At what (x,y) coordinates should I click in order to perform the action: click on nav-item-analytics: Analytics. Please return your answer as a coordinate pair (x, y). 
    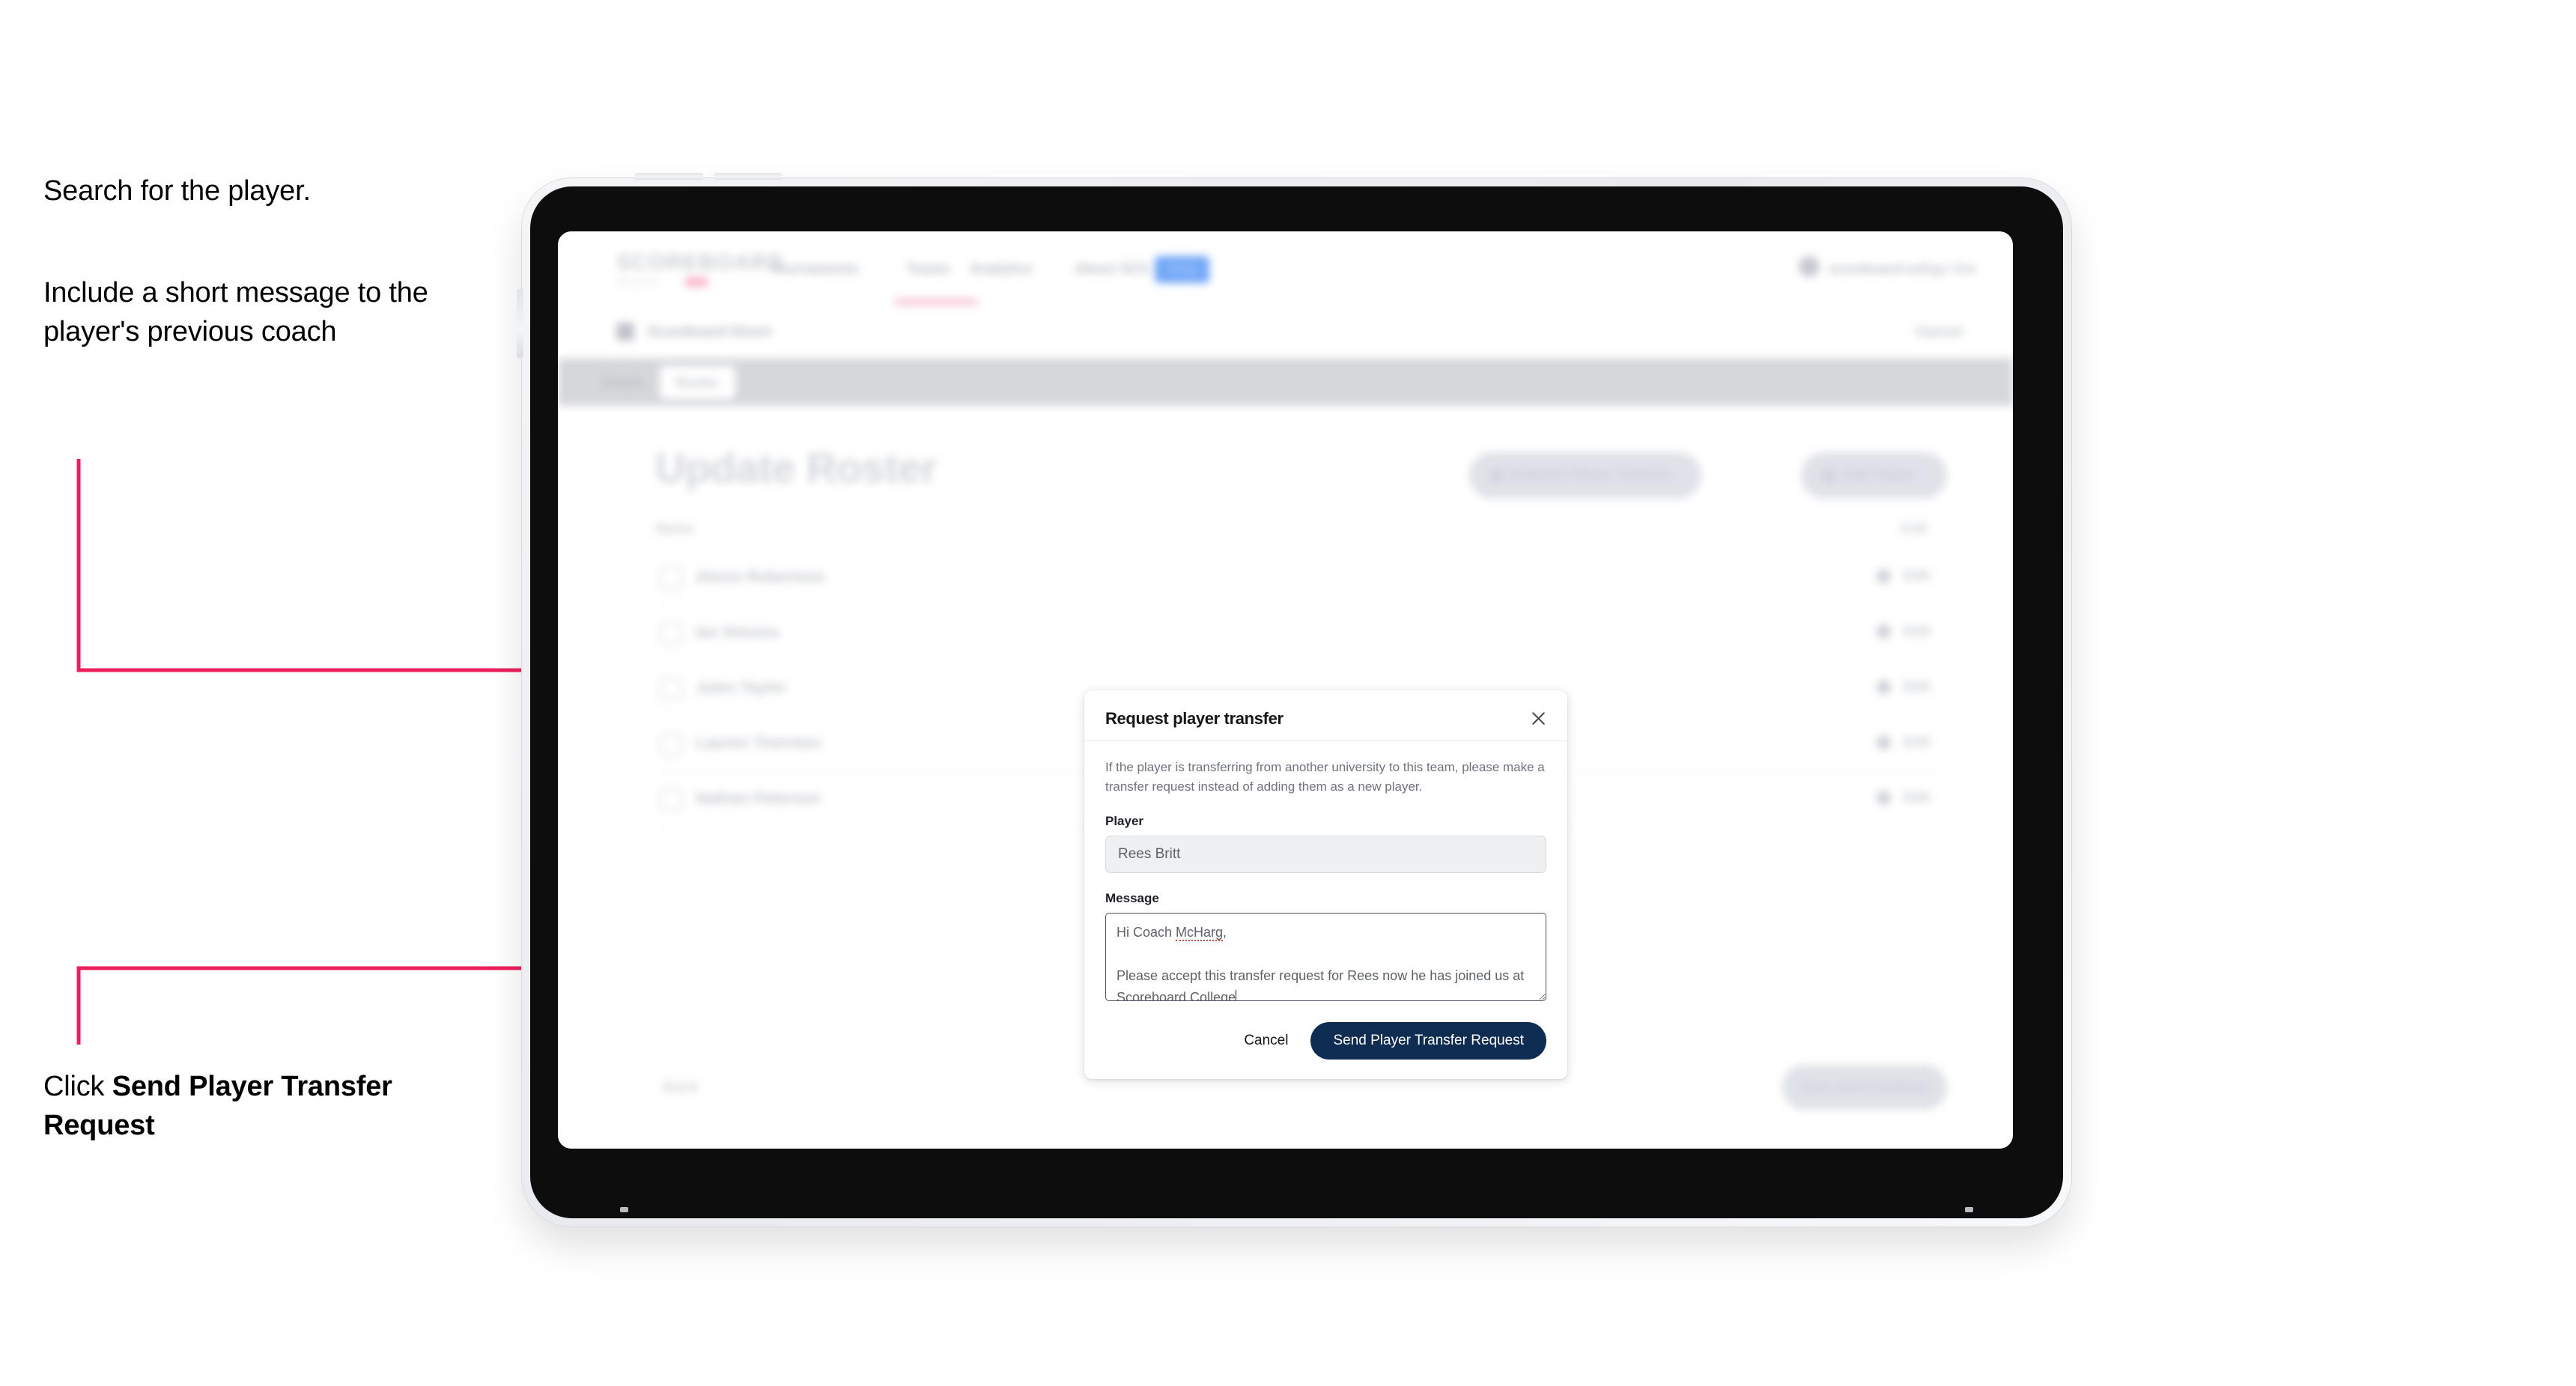
    Looking at the image, I should click on (1001, 270).